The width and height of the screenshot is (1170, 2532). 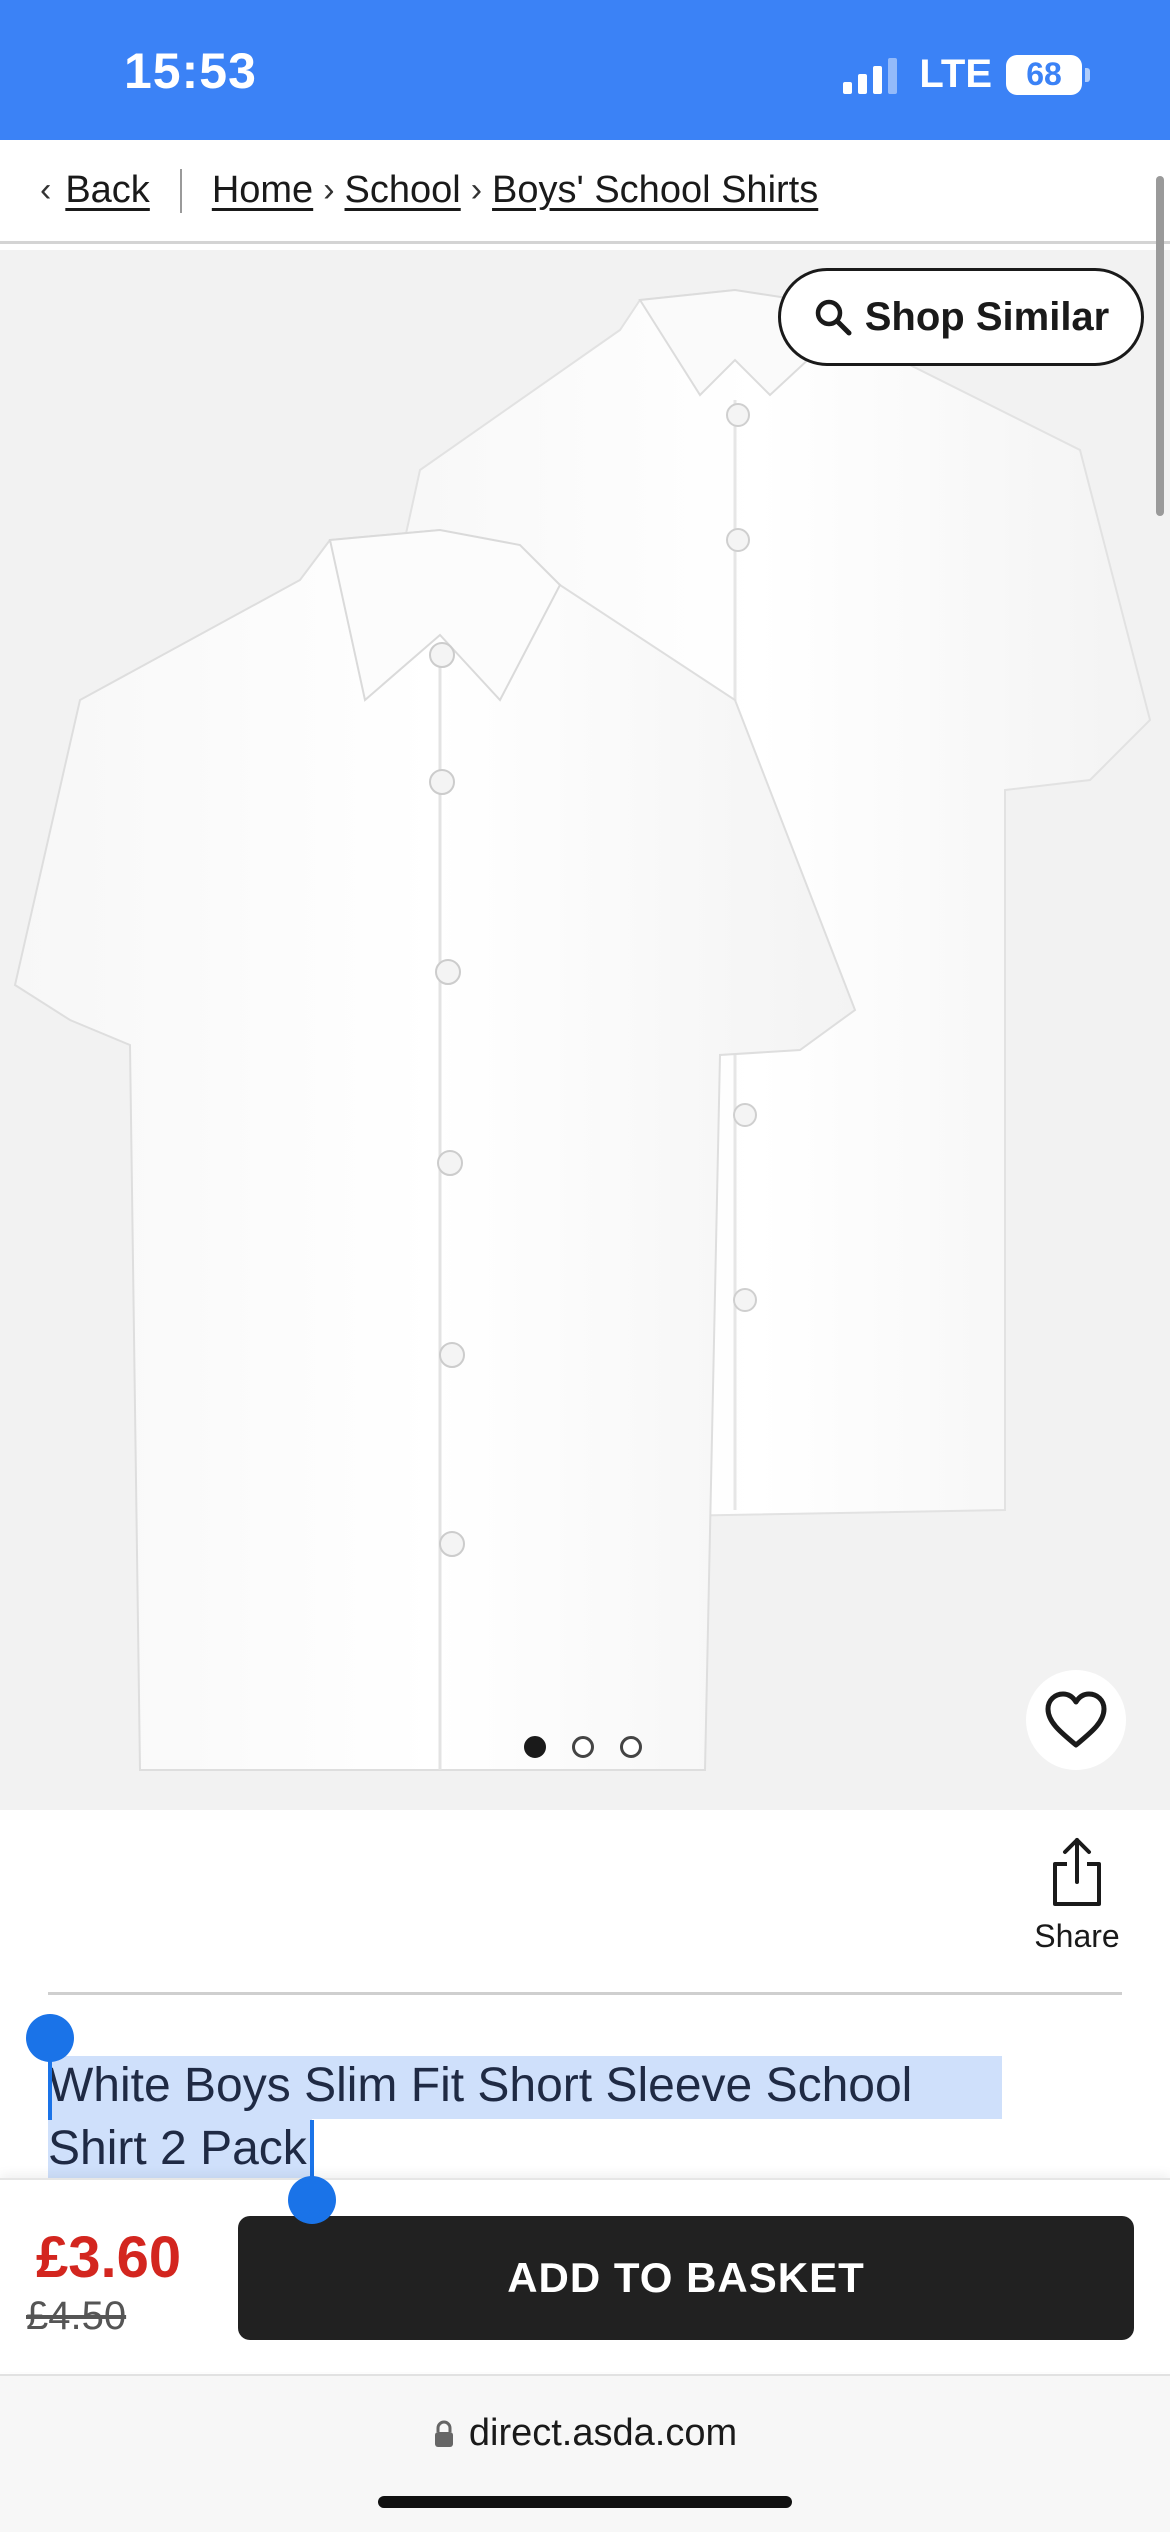 What do you see at coordinates (585, 70) in the screenshot?
I see `status-bar: 15:53 LTE 68` at bounding box center [585, 70].